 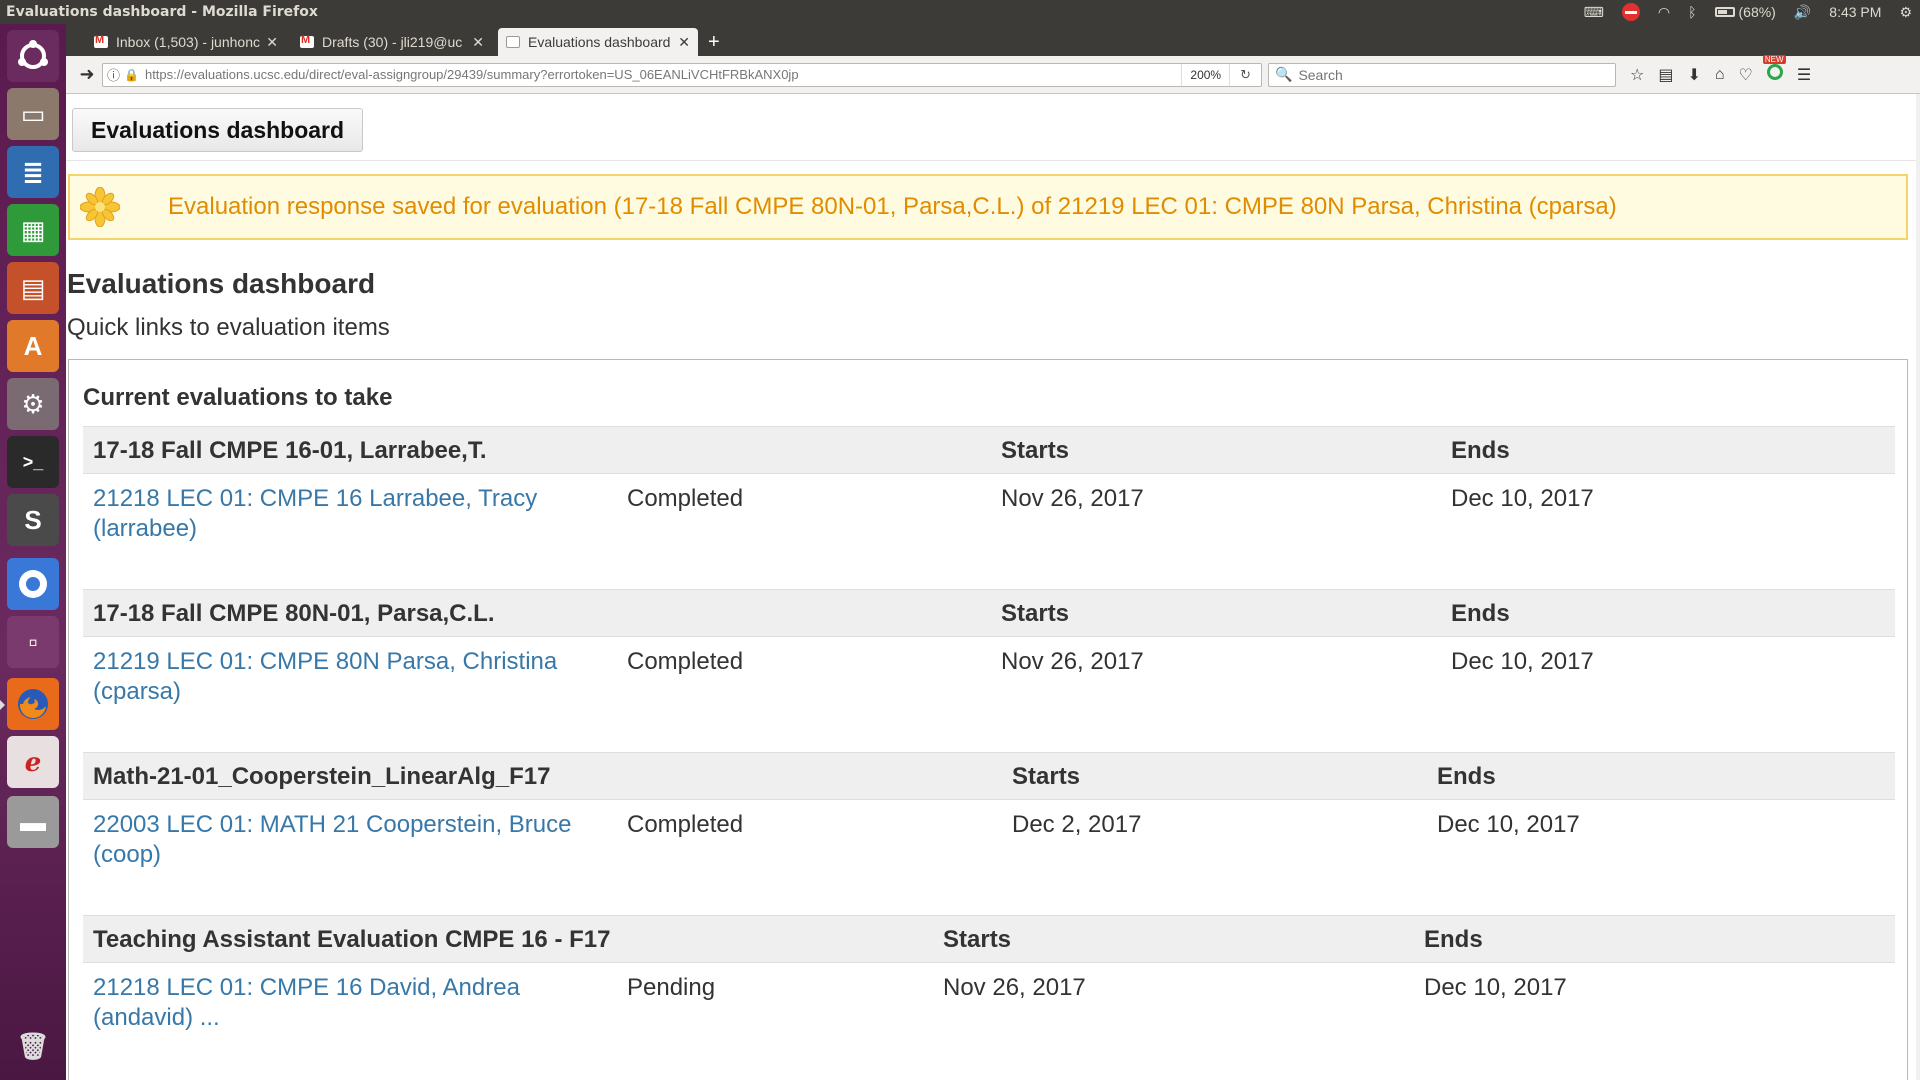 What do you see at coordinates (1774, 70) in the screenshot?
I see `grammarly-icon: NEW` at bounding box center [1774, 70].